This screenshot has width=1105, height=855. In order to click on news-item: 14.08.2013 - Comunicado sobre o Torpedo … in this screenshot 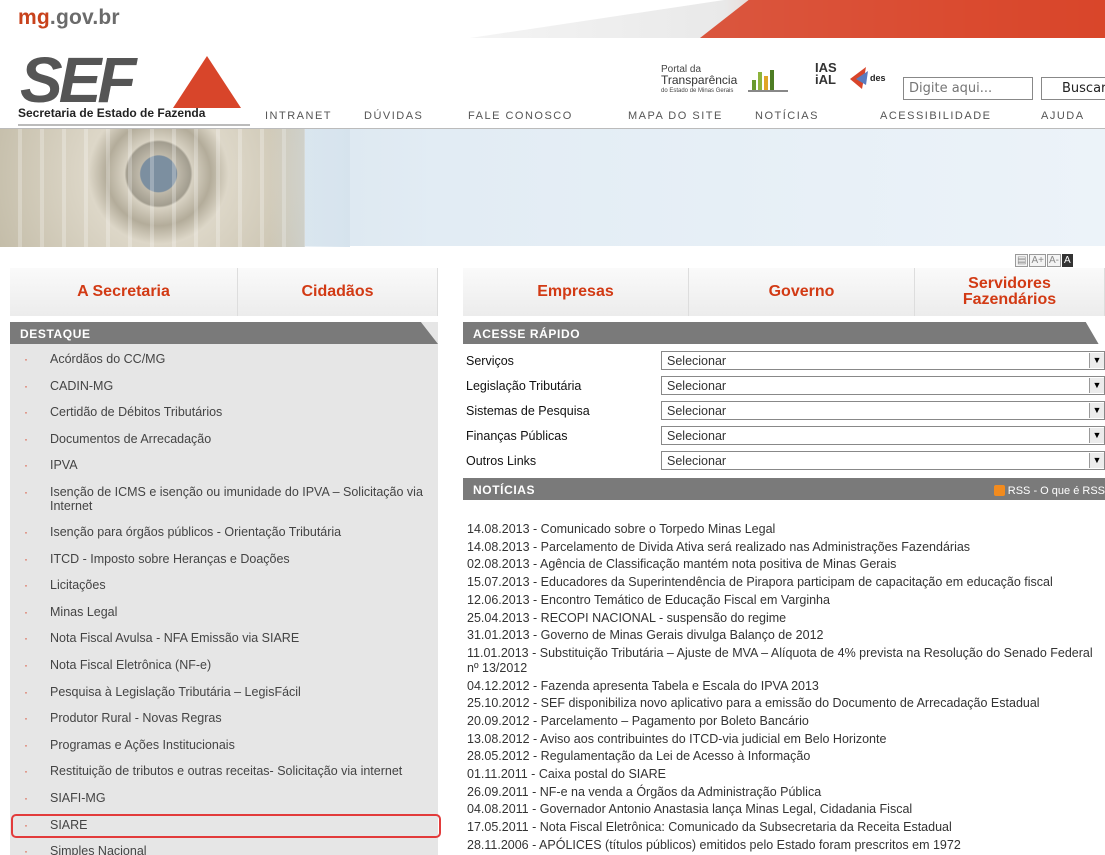, I will do `click(786, 529)`.